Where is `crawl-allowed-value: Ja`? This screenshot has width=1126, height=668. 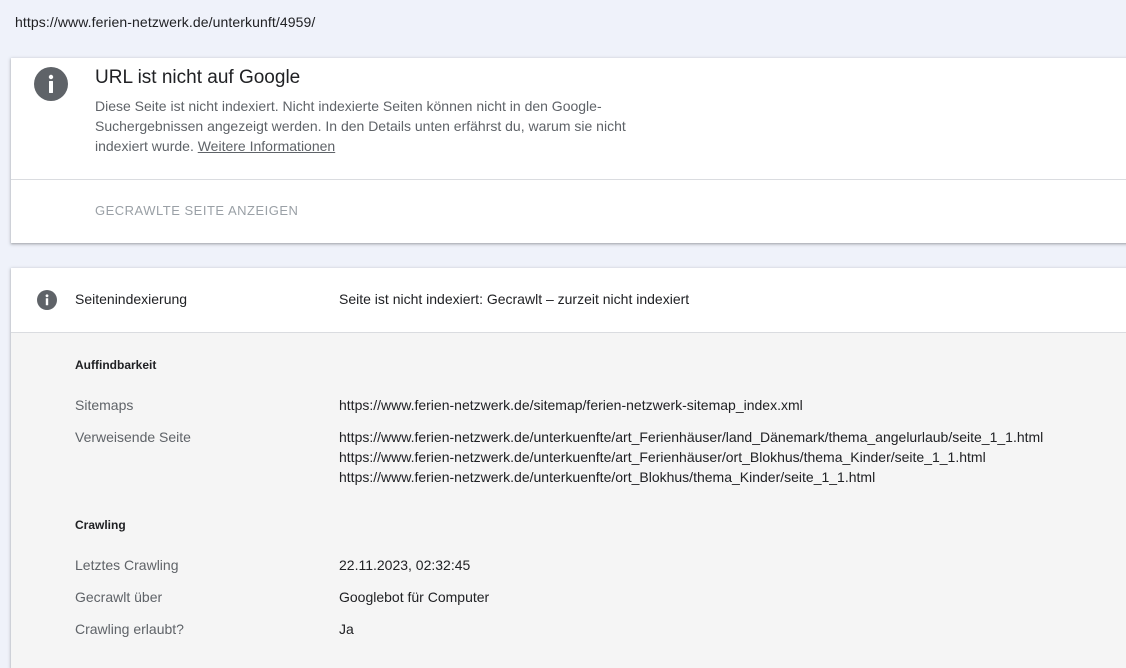 crawl-allowed-value: Ja is located at coordinates (346, 629).